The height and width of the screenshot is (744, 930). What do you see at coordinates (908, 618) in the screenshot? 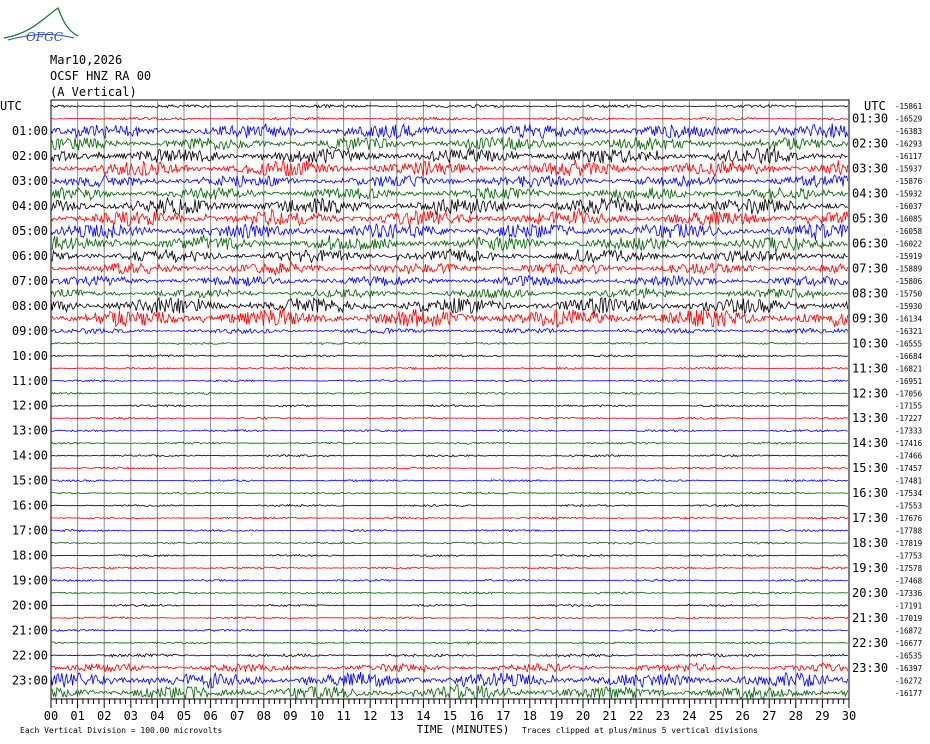
I see `trace-offset-label: -17019` at bounding box center [908, 618].